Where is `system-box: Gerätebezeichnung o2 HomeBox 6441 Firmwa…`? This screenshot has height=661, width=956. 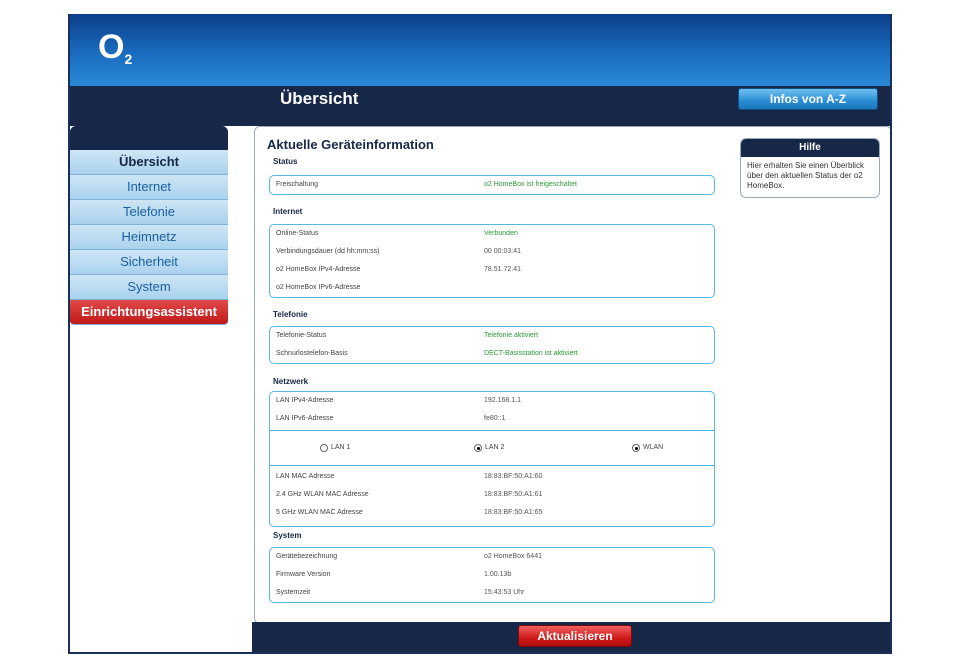
system-box: Gerätebezeichnung o2 HomeBox 6441 Firmwa… is located at coordinates (492, 575).